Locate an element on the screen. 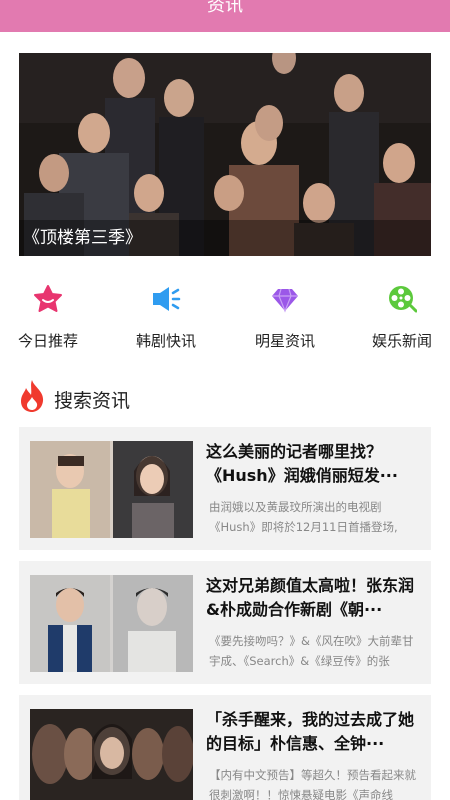  article-title: 「杀手醒来，我的过去成了她的目标」朴信惠、全钟··· is located at coordinates (310, 731).